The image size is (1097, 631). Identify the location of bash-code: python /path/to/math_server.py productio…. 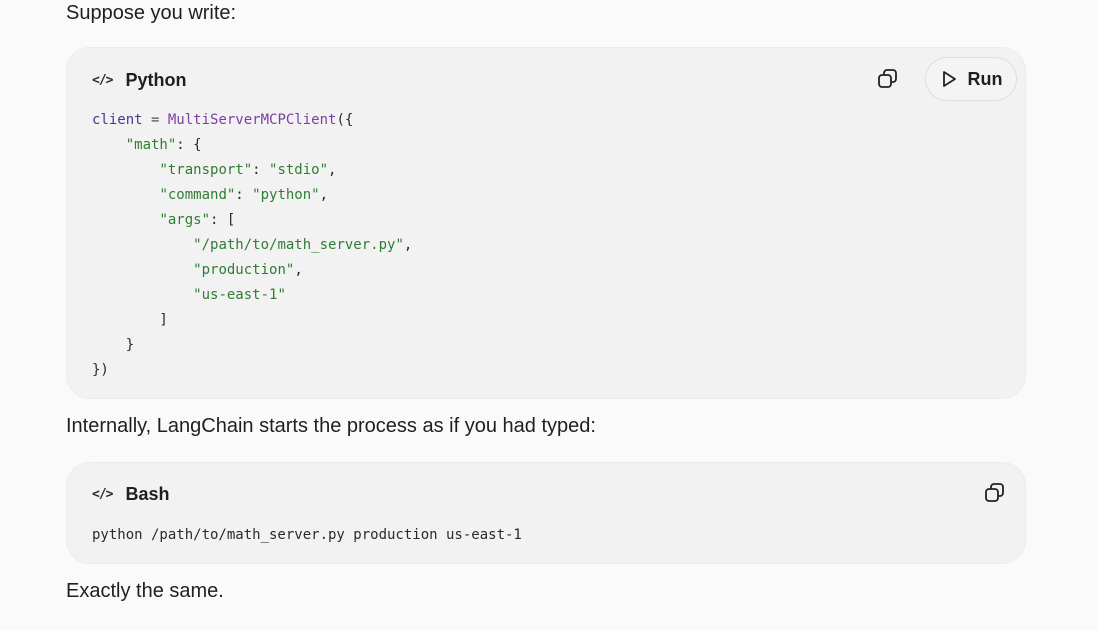
(307, 535).